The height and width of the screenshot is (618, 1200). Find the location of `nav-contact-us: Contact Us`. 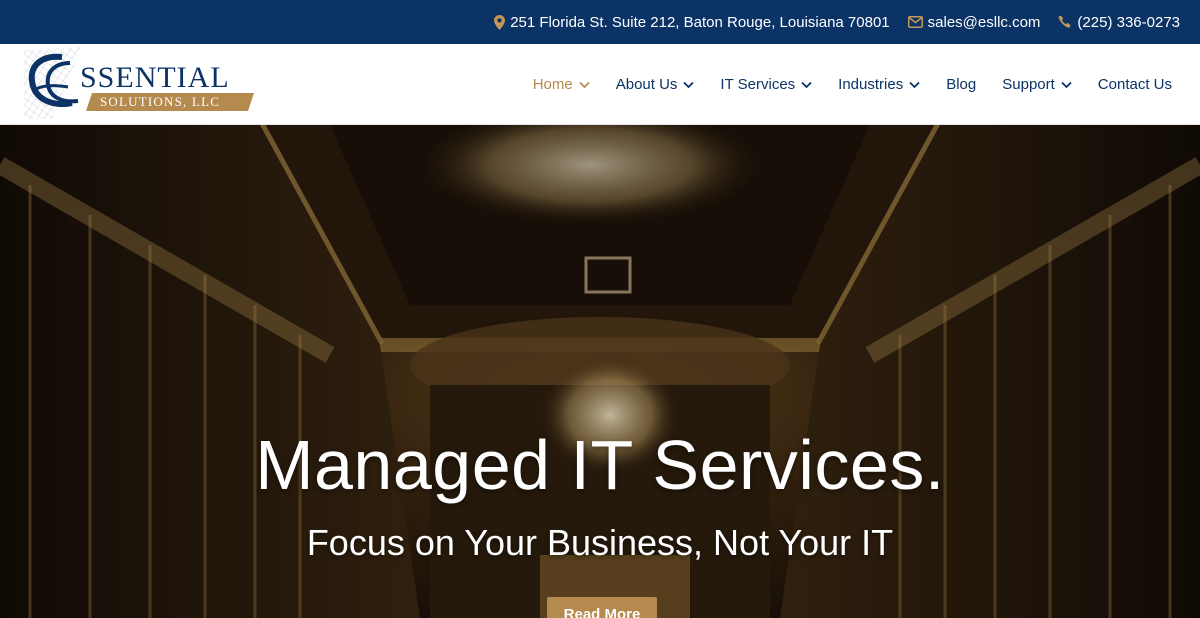

nav-contact-us: Contact Us is located at coordinates (1135, 84).